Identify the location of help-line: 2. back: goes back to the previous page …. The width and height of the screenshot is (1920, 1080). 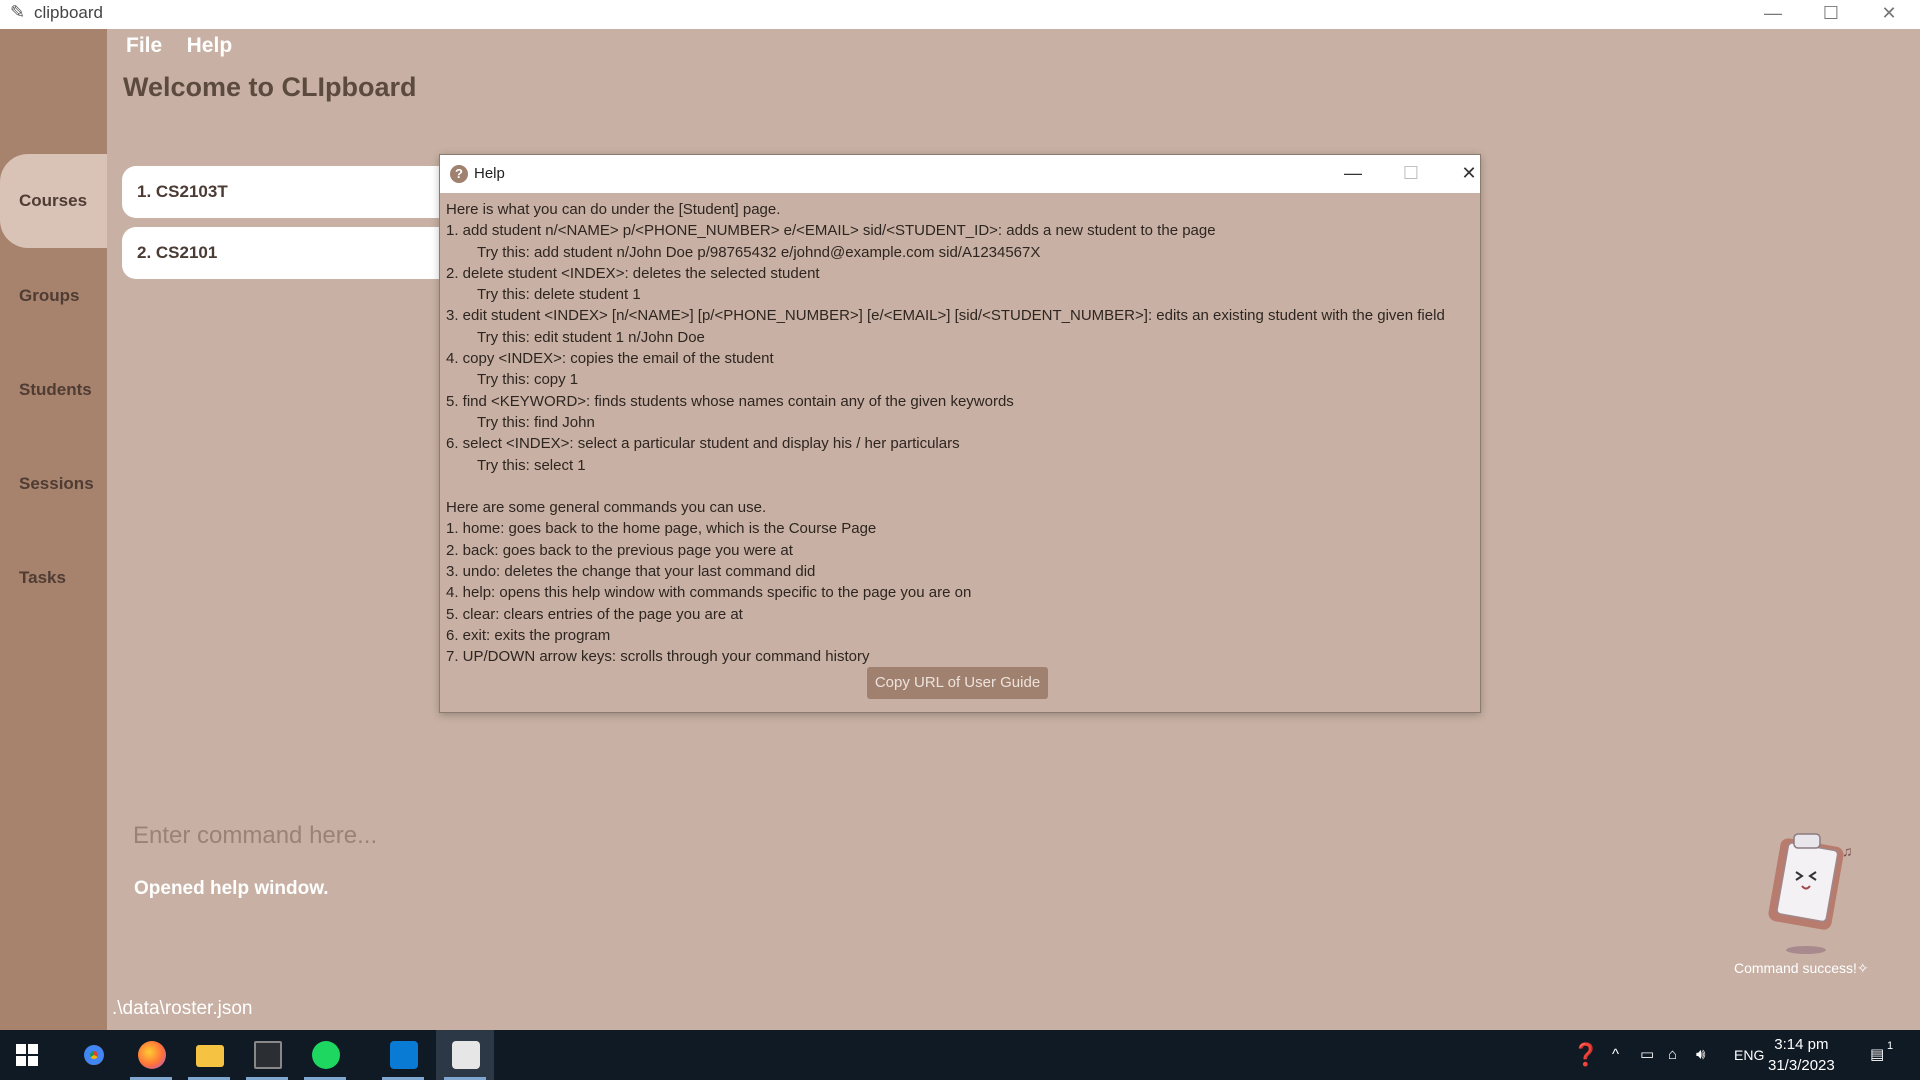
(619, 550).